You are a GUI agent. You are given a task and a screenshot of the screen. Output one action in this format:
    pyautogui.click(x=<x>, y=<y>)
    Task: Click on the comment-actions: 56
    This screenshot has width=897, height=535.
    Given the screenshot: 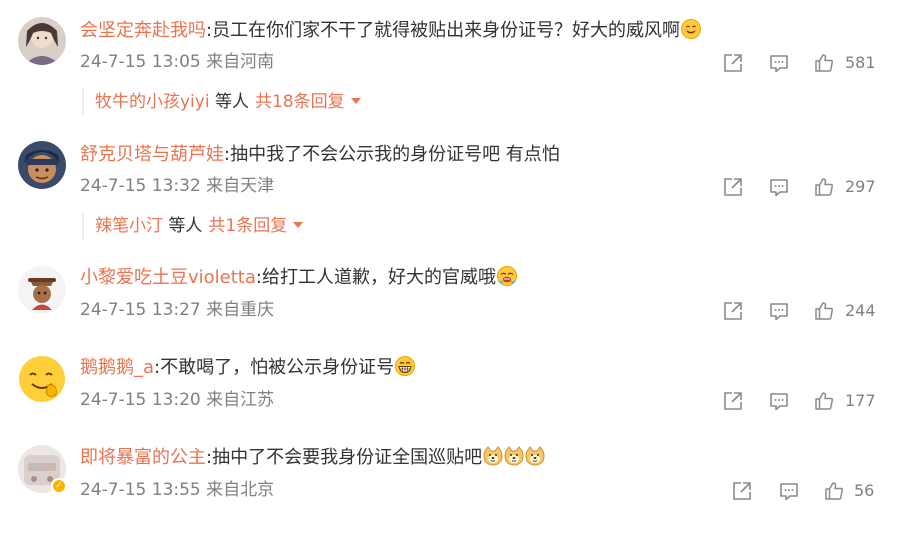 What is the action you would take?
    pyautogui.click(x=814, y=491)
    